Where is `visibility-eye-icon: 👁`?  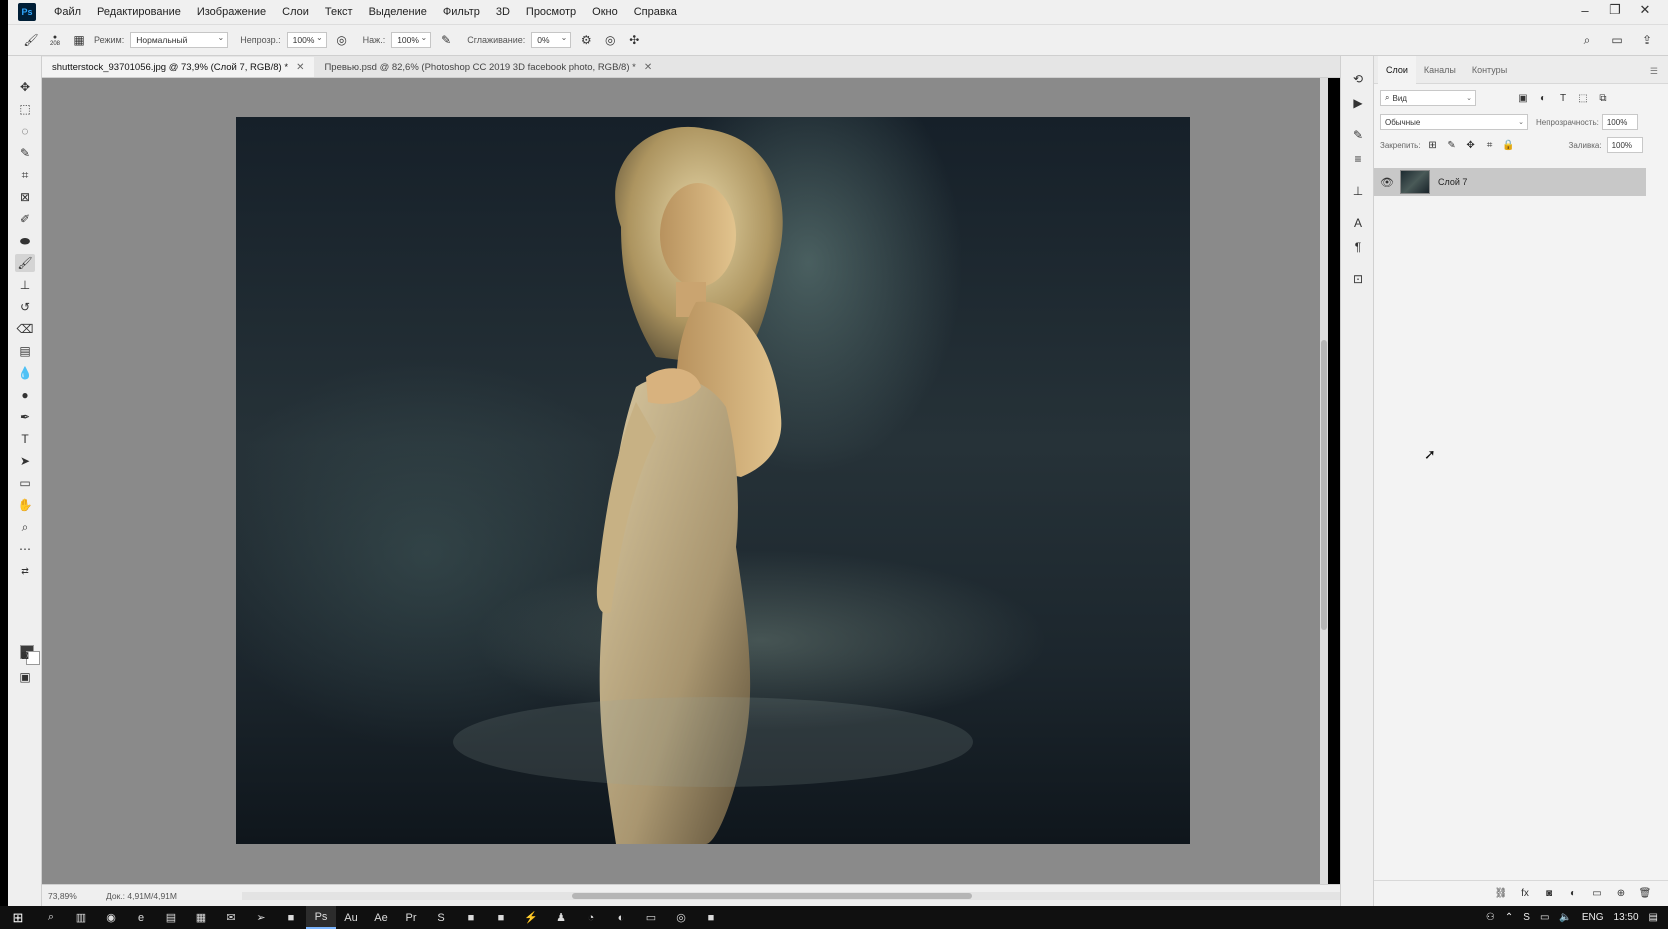
visibility-eye-icon: 👁 is located at coordinates (1387, 182).